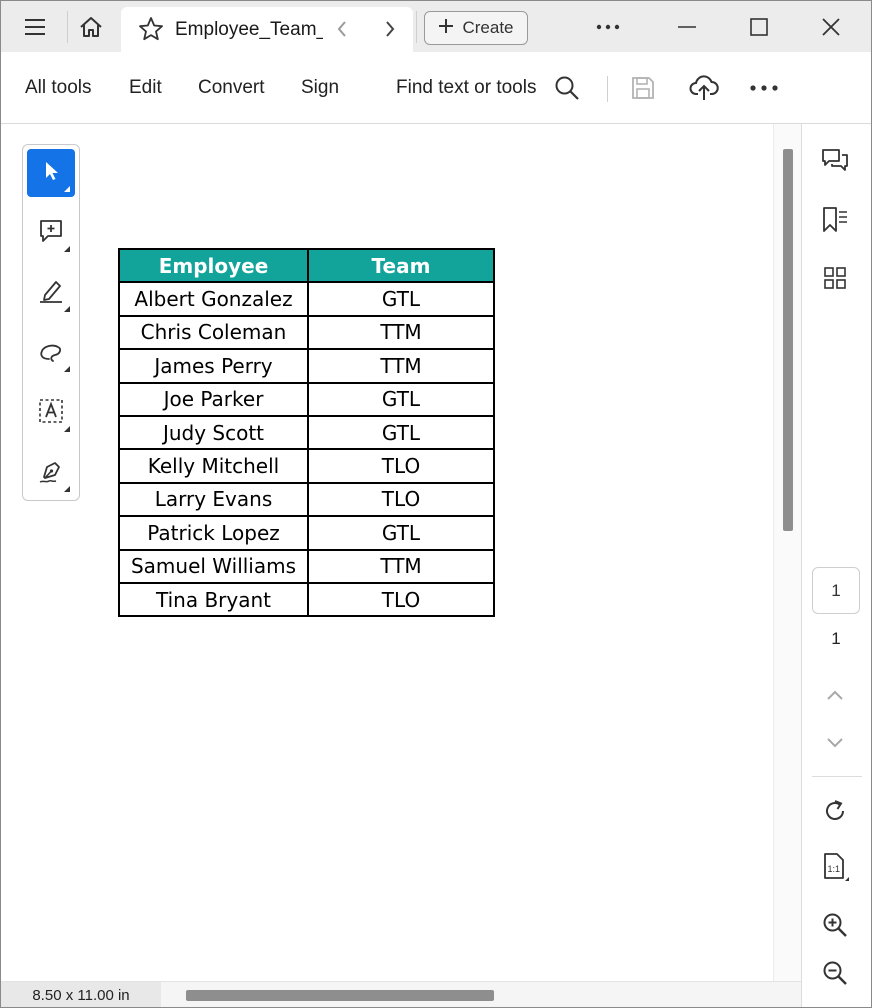  What do you see at coordinates (835, 695) in the screenshot?
I see `chevron-up-icon` at bounding box center [835, 695].